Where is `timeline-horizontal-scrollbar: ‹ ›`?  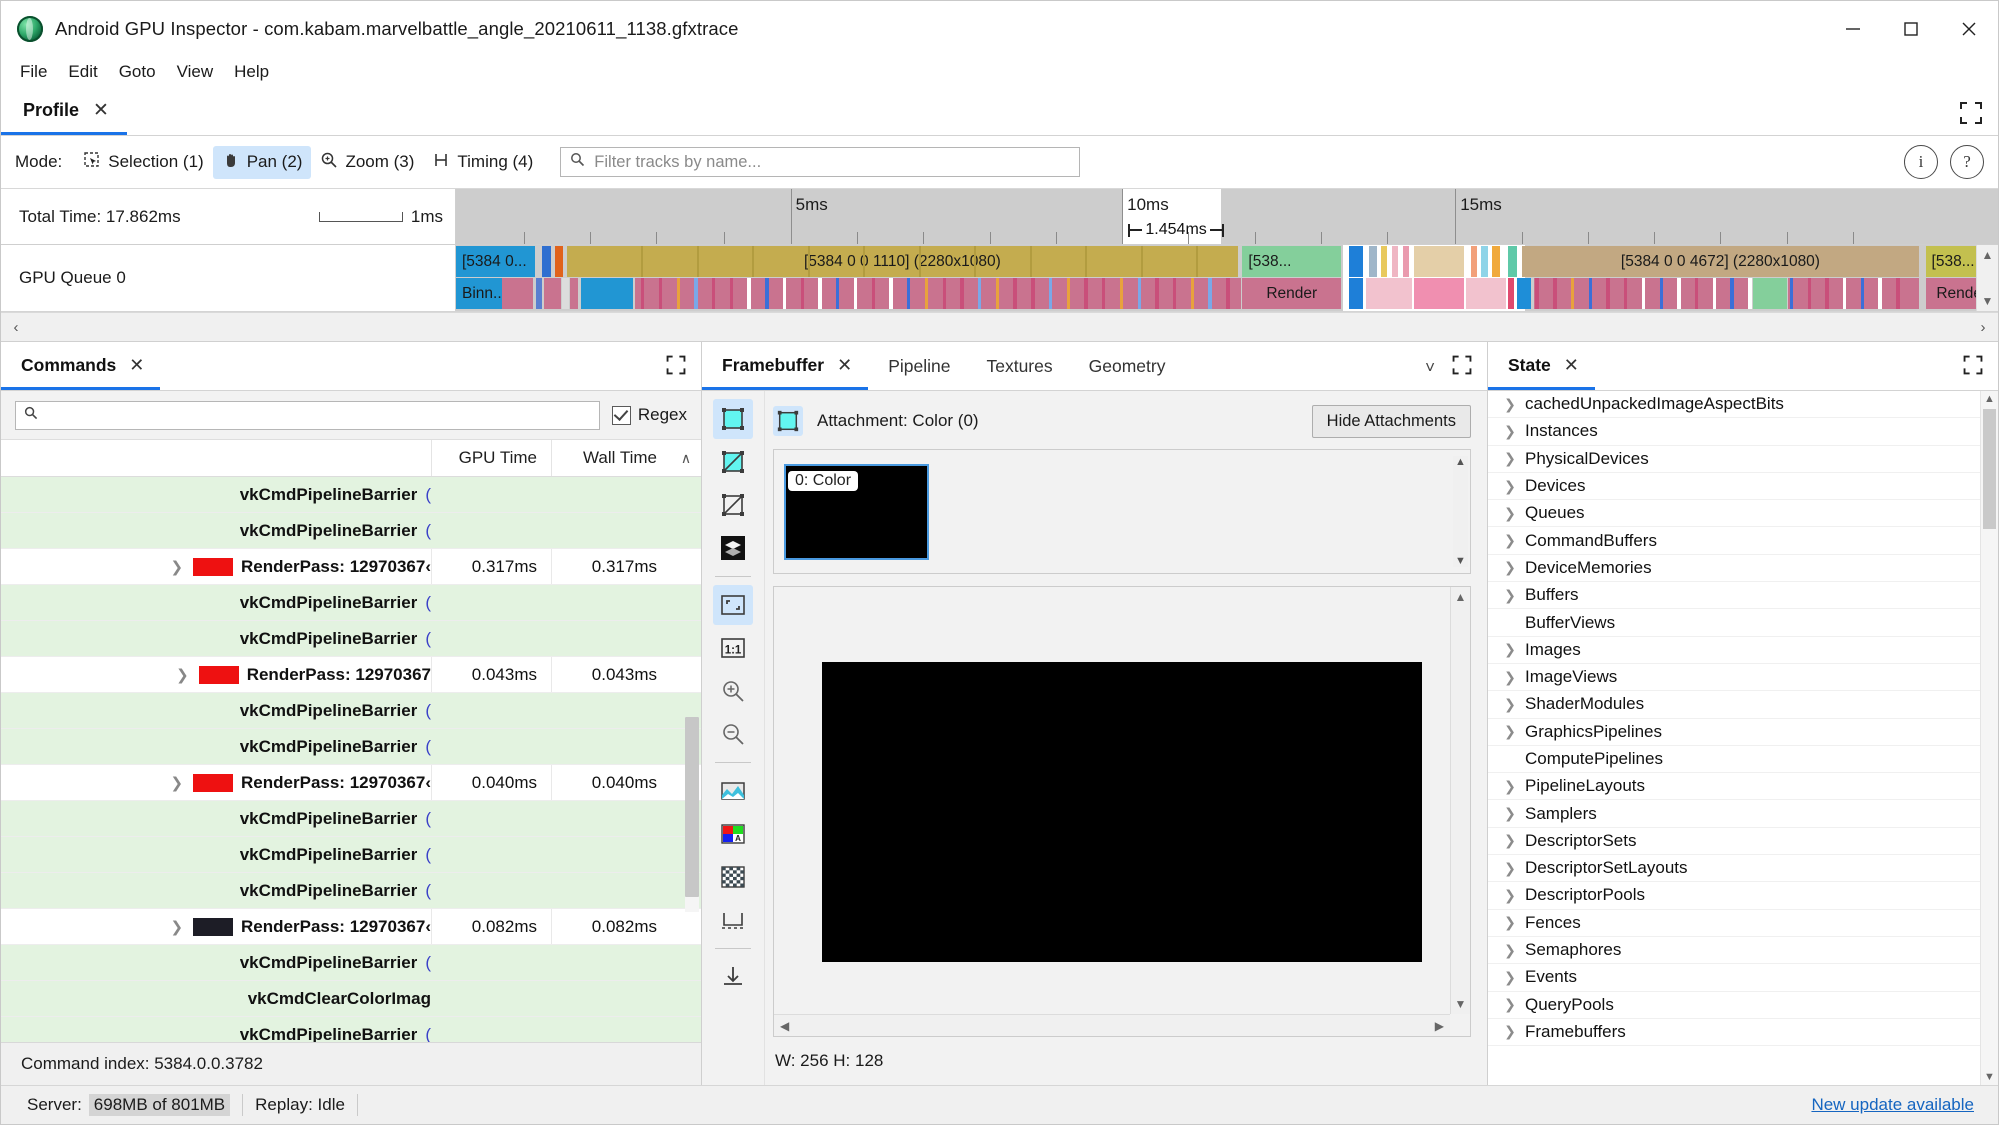
timeline-horizontal-scrollbar: ‹ › is located at coordinates (999, 326).